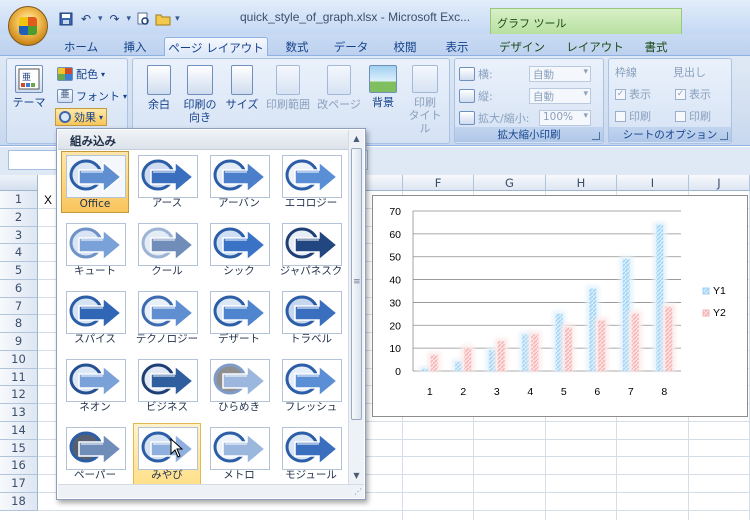 This screenshot has height=520, width=750. What do you see at coordinates (656, 46) in the screenshot?
I see `tab-format: 書式` at bounding box center [656, 46].